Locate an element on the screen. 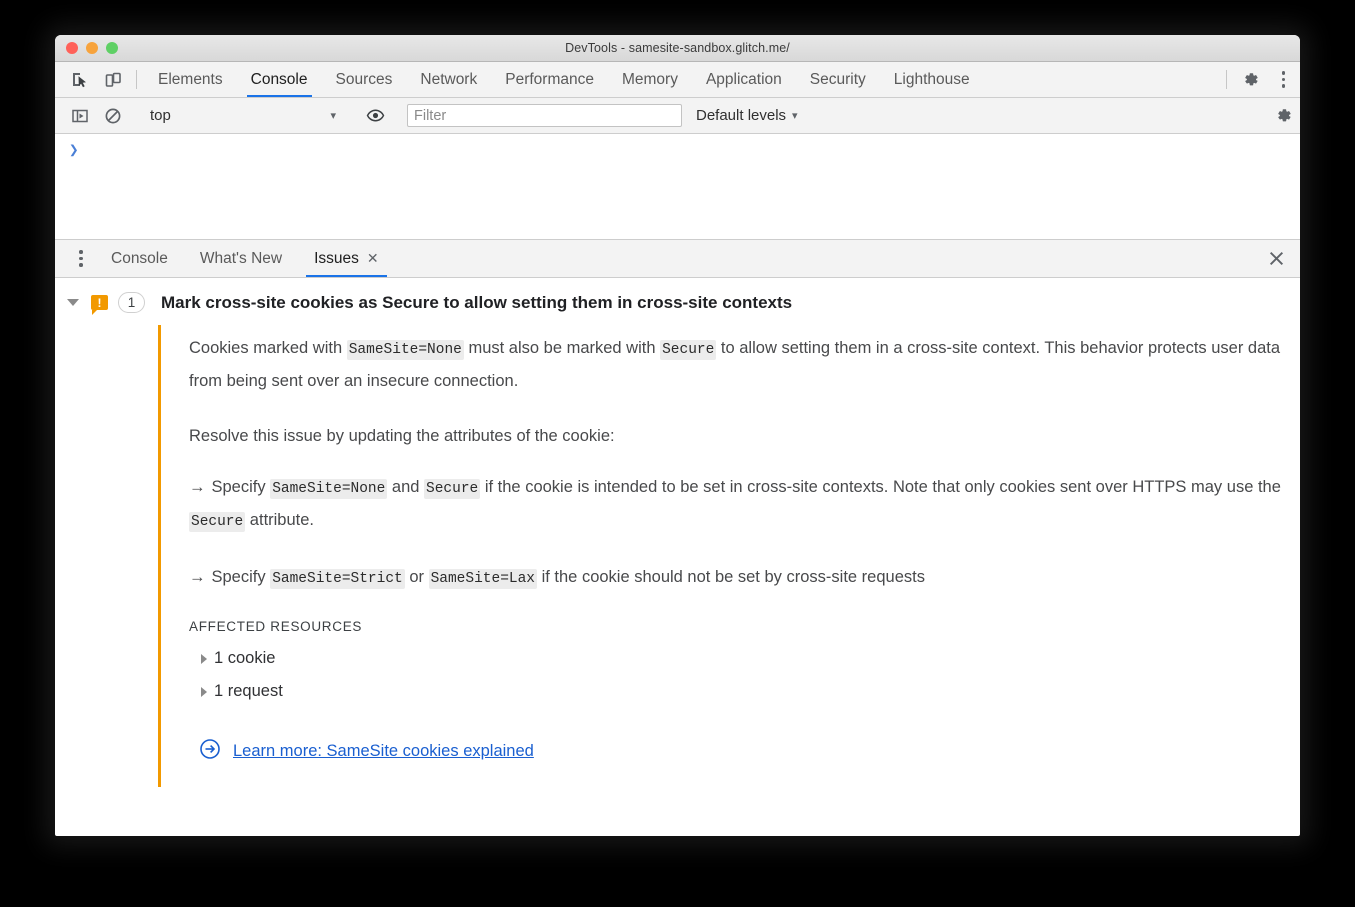 The height and width of the screenshot is (907, 1355). execution-context-value: top is located at coordinates (160, 115).